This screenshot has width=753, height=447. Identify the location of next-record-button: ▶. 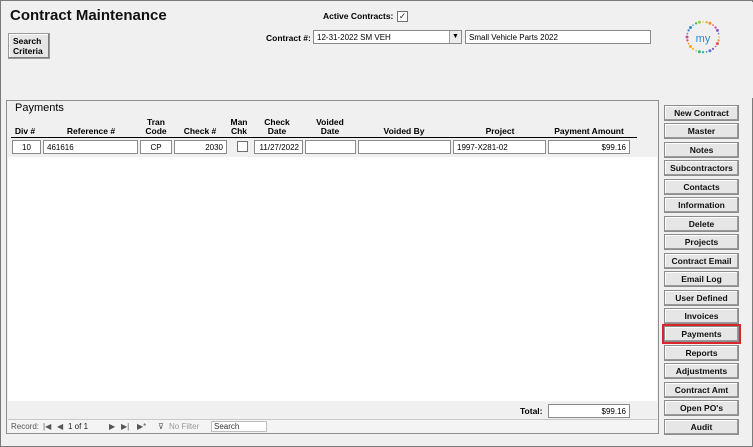
(112, 426).